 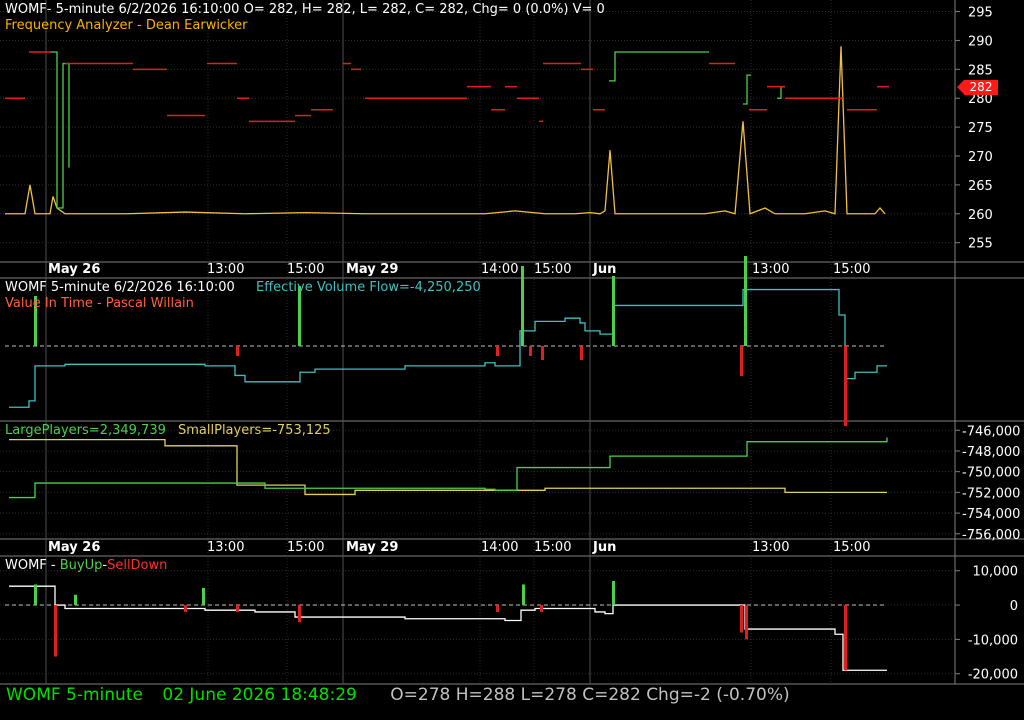 What do you see at coordinates (120, 287) in the screenshot?
I see `volume-flow-title: WOMF 5-minute 6/2/2026 16:10:00` at bounding box center [120, 287].